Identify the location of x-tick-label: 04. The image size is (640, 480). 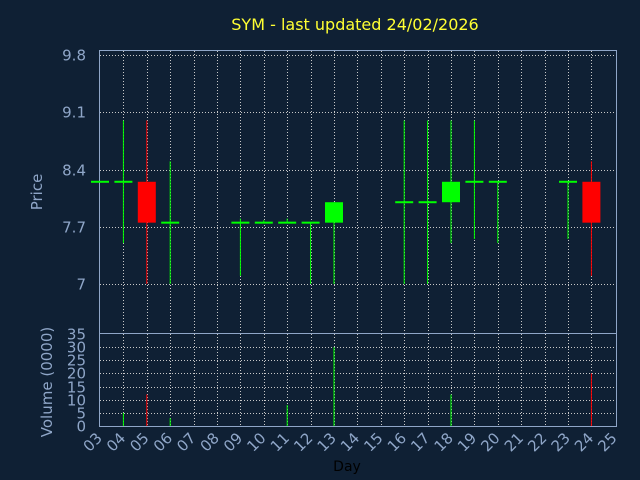
(116, 442).